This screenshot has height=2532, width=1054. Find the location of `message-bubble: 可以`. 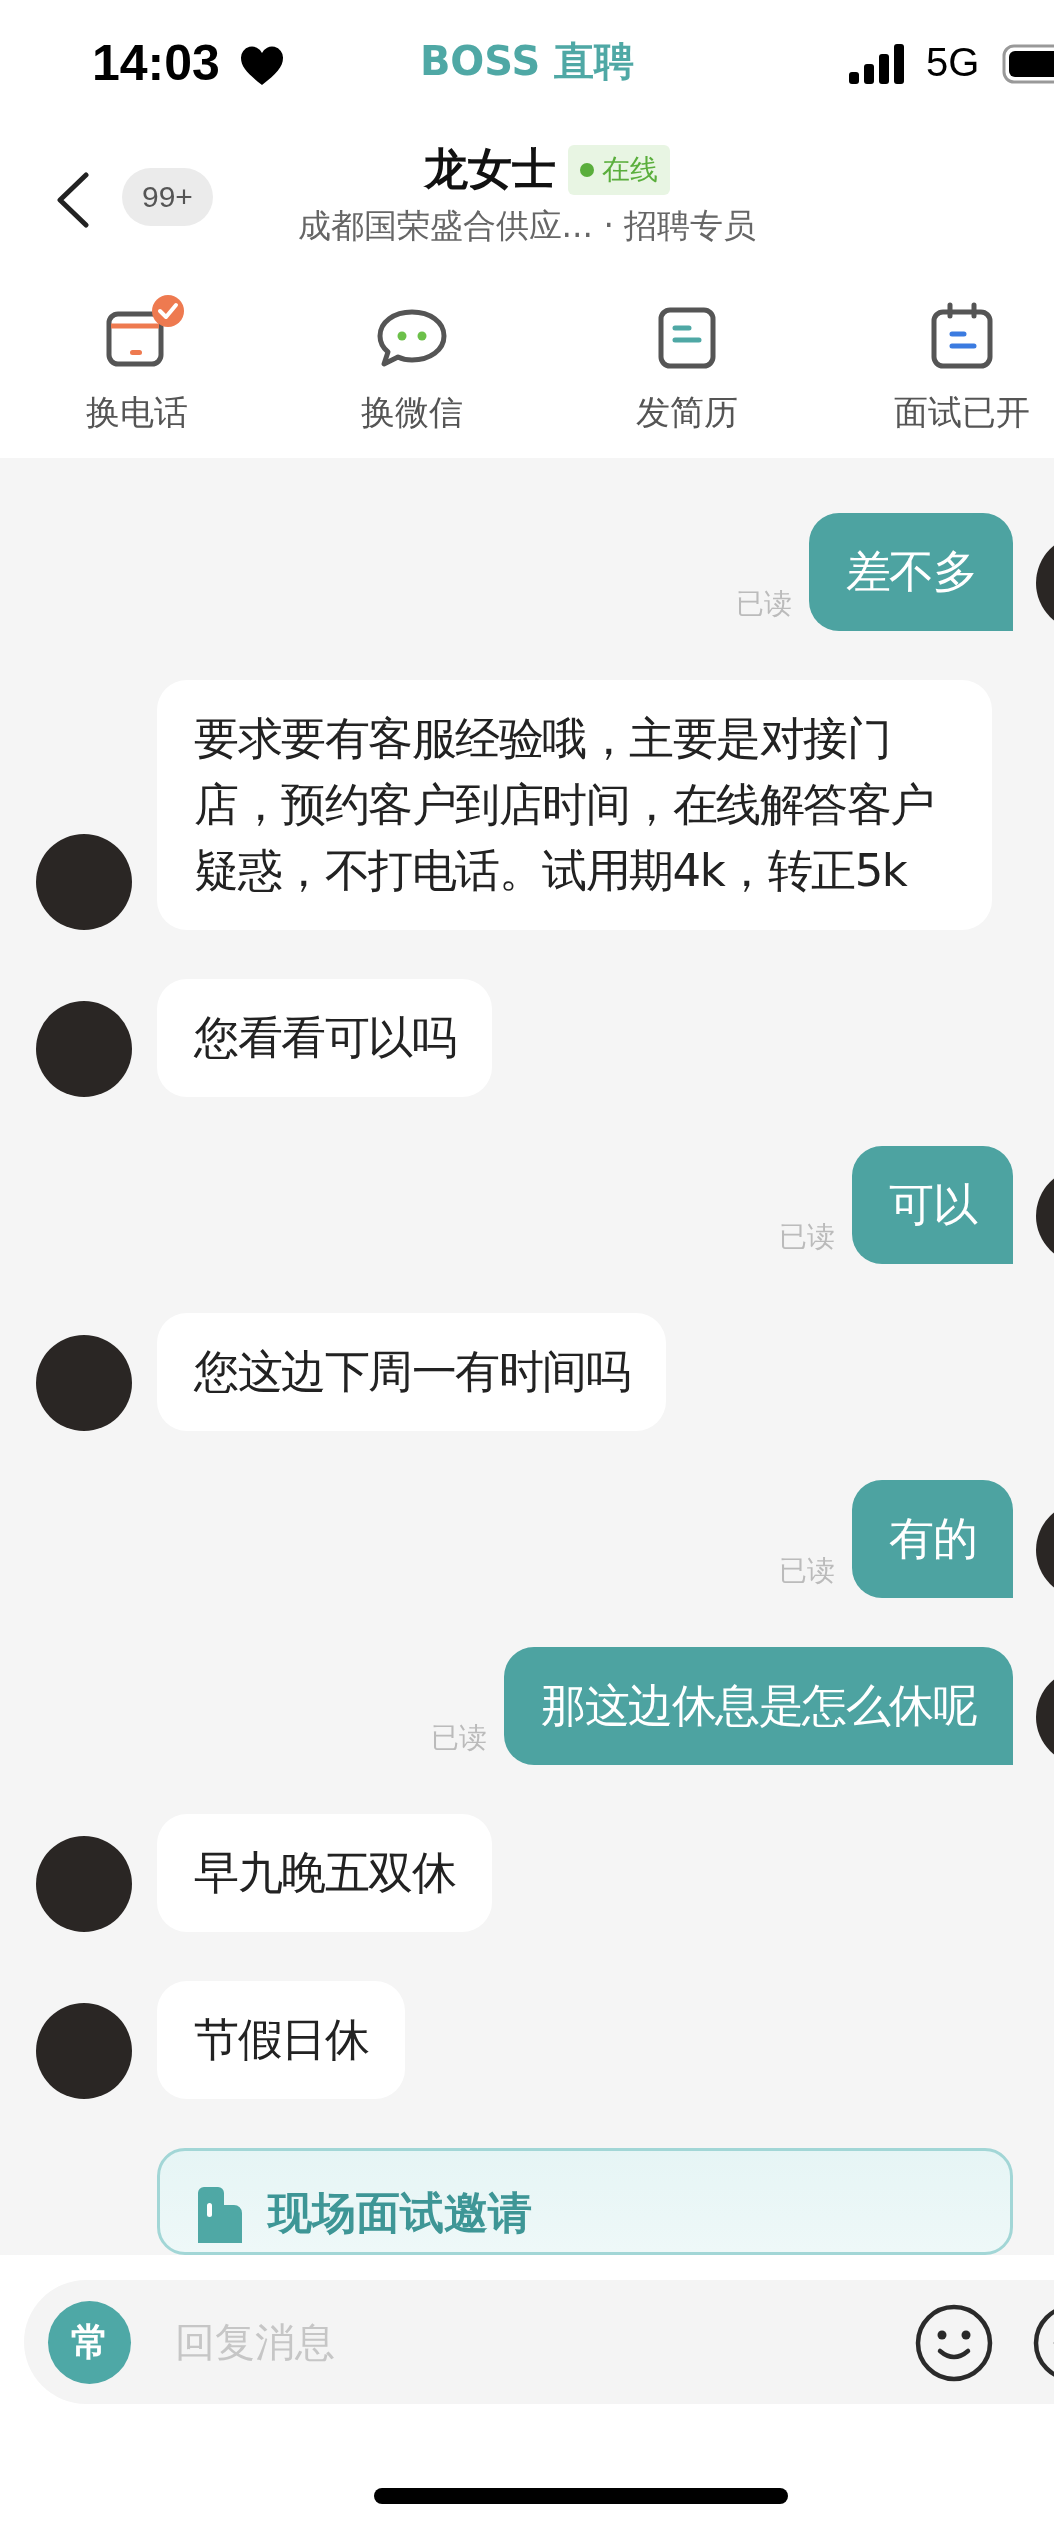

message-bubble: 可以 is located at coordinates (932, 1205).